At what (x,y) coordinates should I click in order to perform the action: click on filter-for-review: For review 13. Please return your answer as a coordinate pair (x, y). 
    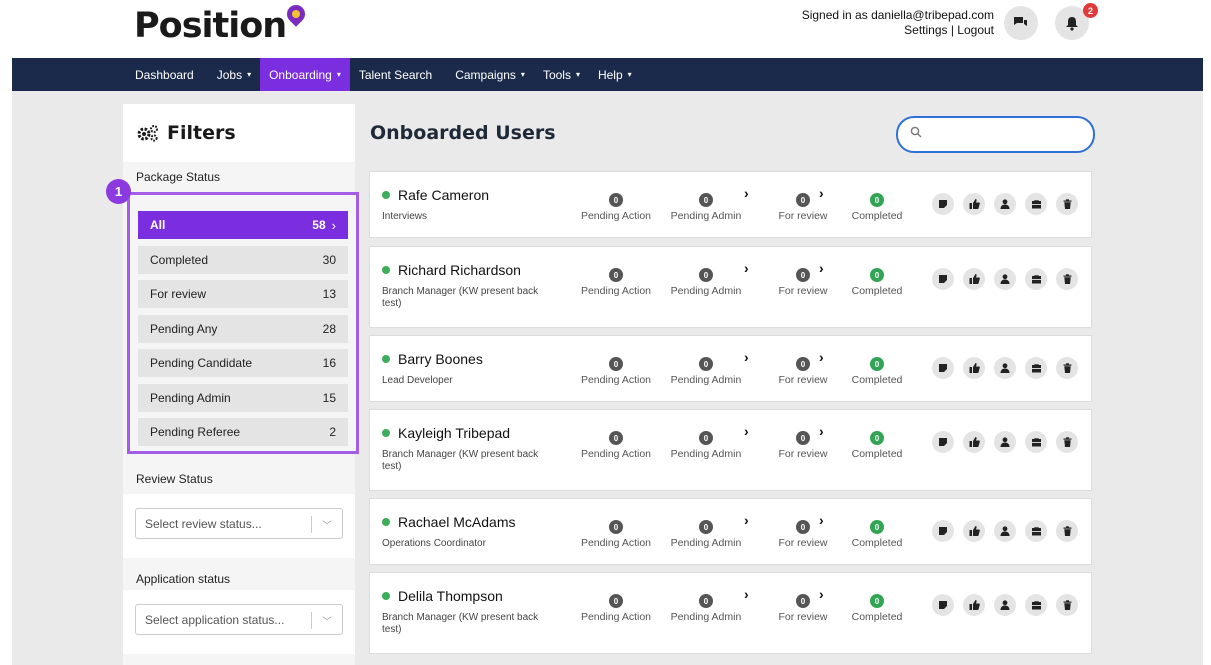
    Looking at the image, I should click on (243, 294).